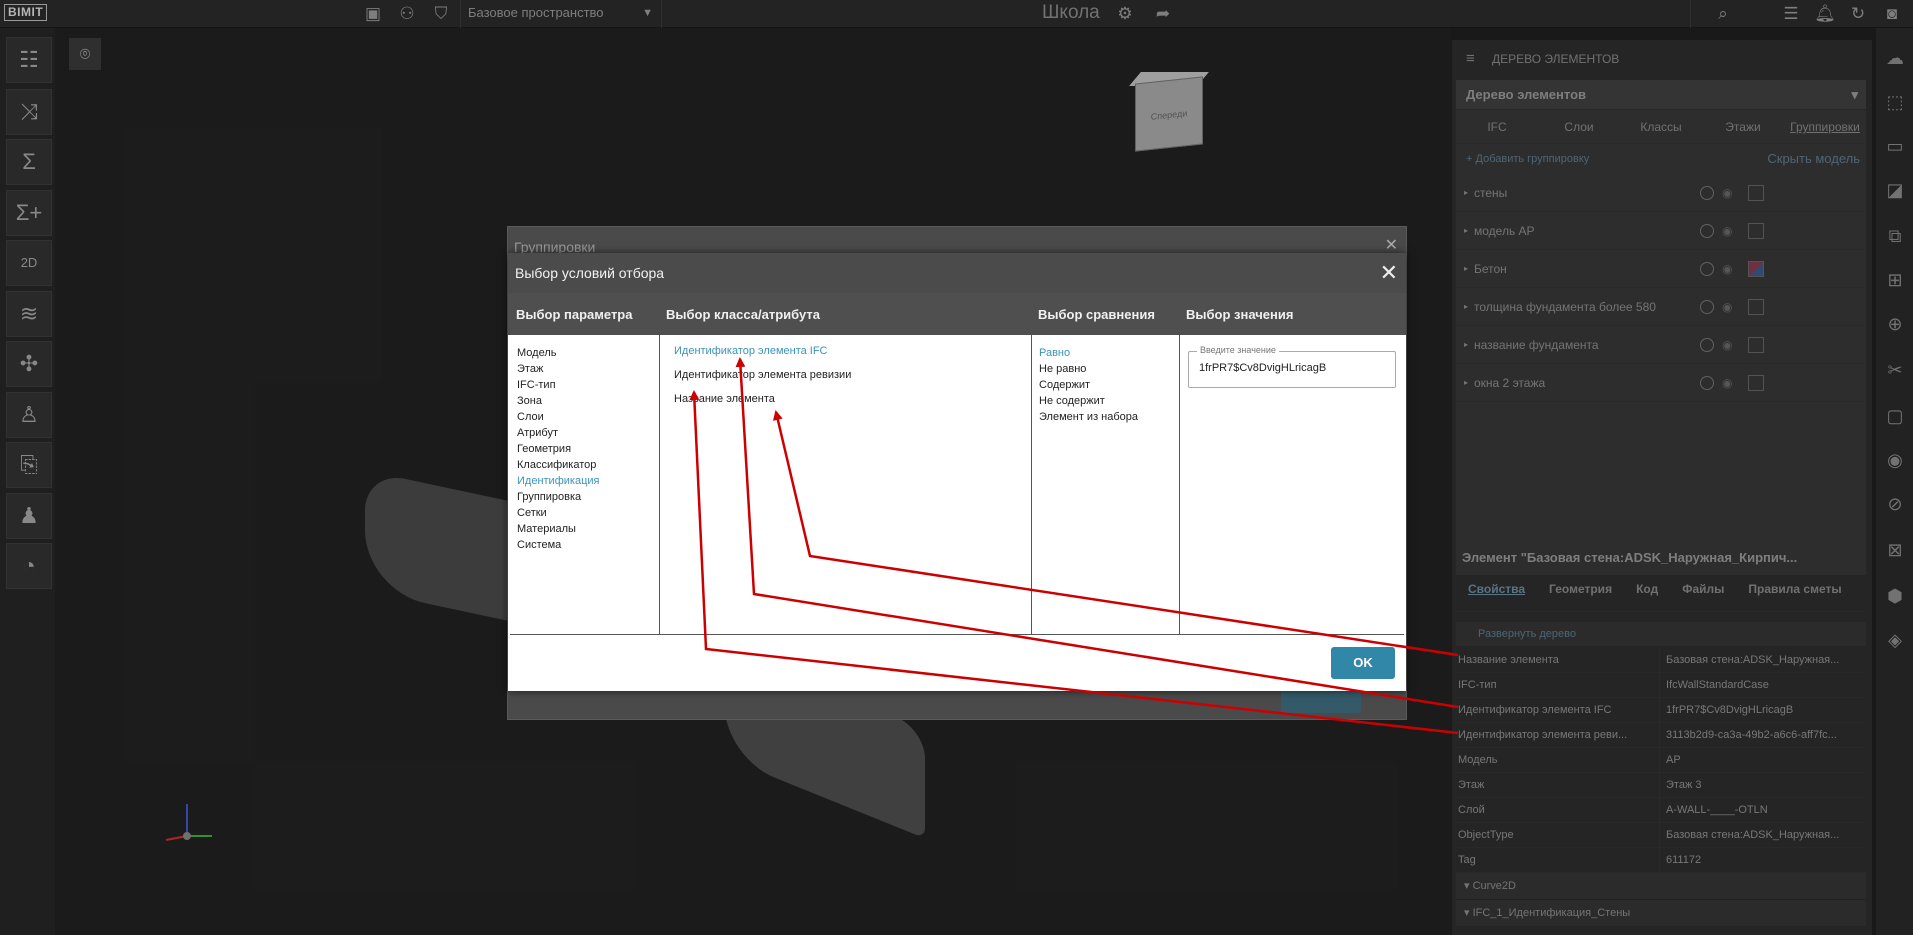 The image size is (1913, 935). I want to click on list-item: Сетки, so click(584, 513).